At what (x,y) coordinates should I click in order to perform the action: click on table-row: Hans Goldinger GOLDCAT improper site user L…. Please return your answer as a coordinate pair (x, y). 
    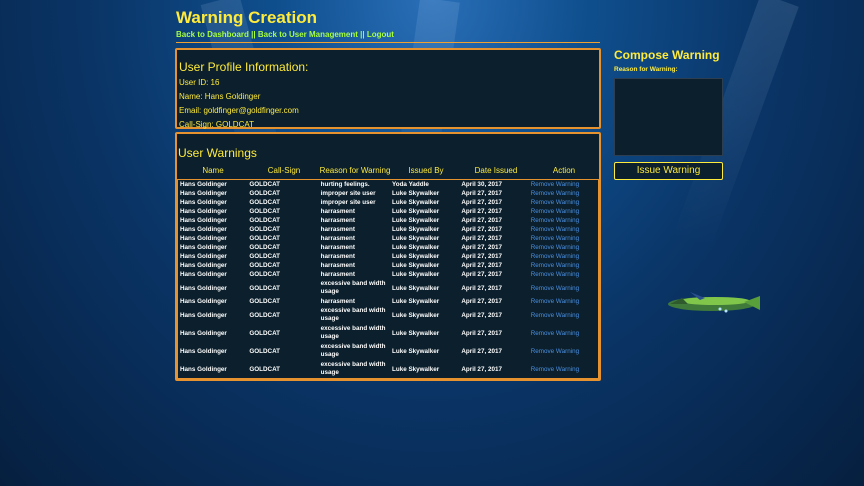
    Looking at the image, I should click on (388, 193).